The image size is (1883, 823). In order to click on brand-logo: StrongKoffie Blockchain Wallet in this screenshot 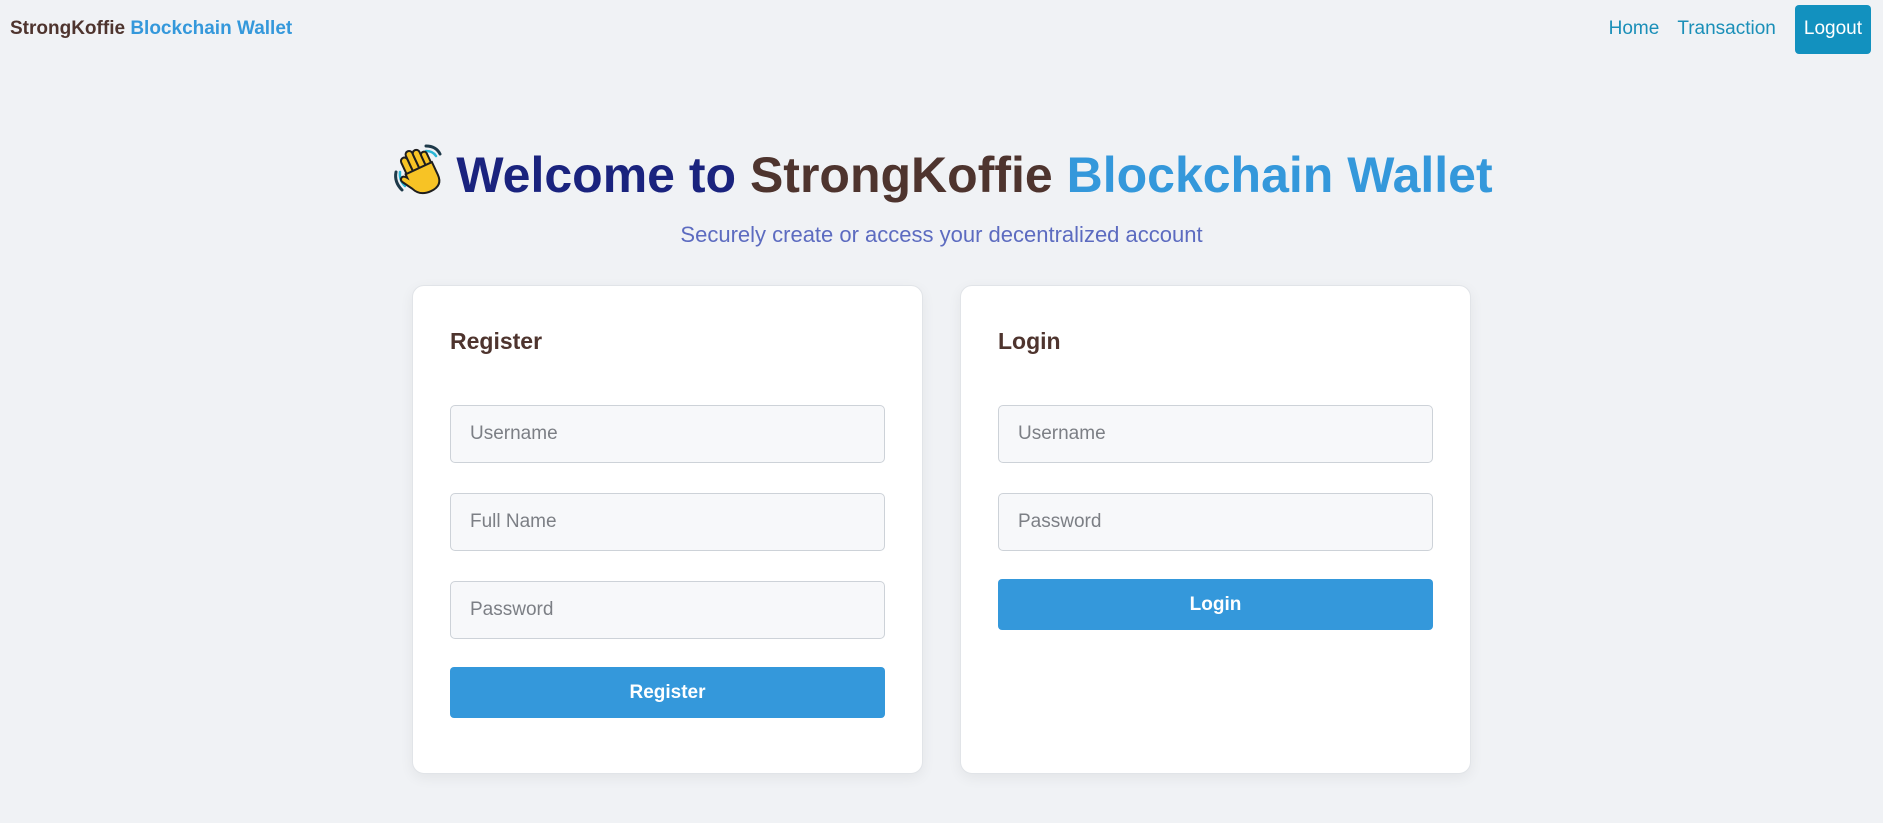, I will do `click(151, 29)`.